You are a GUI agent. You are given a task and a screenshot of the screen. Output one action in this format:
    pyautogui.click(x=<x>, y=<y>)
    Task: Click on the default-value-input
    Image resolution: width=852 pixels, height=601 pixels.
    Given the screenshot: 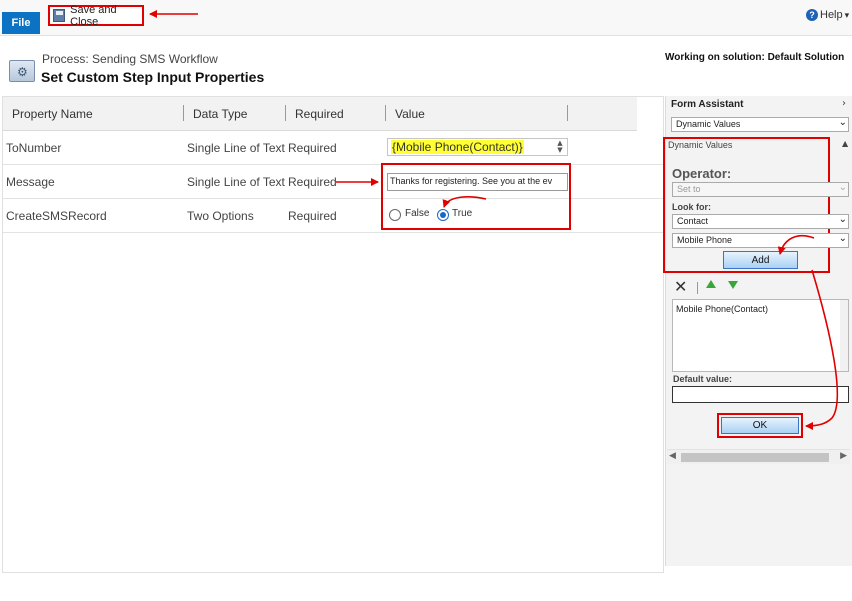 What is the action you would take?
    pyautogui.click(x=760, y=394)
    